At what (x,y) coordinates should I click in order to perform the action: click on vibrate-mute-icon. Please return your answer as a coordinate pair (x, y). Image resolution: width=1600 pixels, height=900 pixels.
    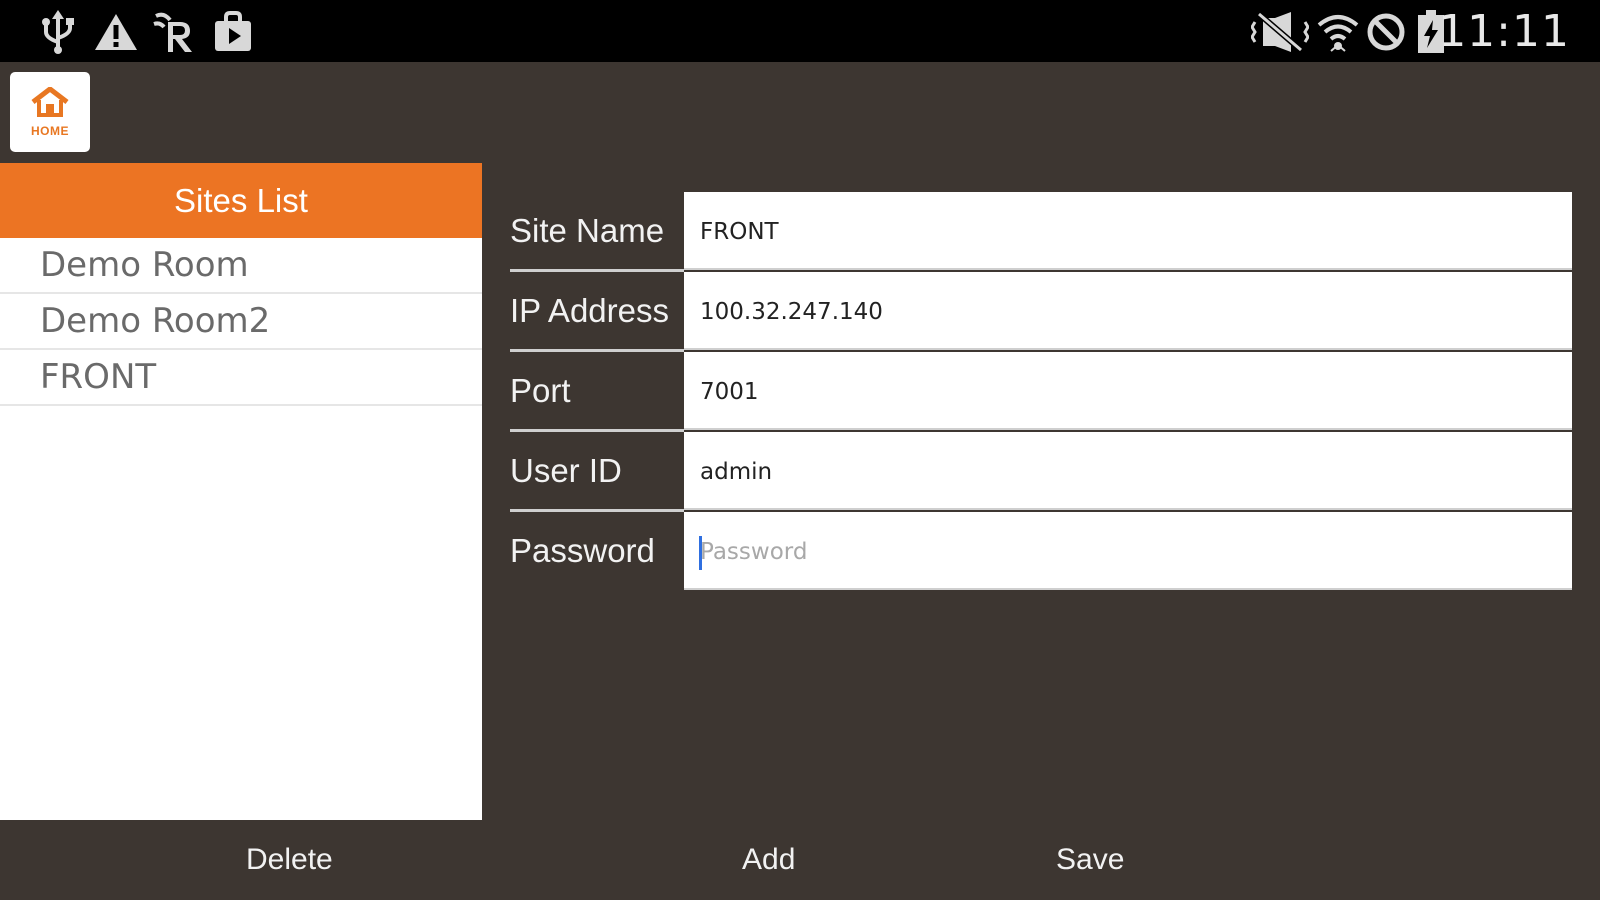
    Looking at the image, I should click on (1280, 32).